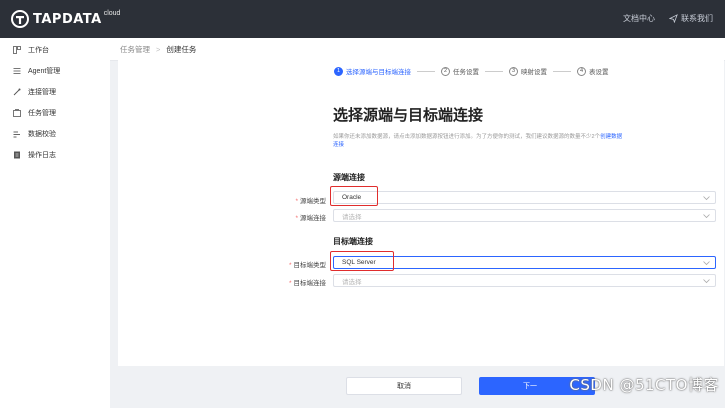  Describe the element at coordinates (17, 155) in the screenshot. I see `log-icon` at that location.